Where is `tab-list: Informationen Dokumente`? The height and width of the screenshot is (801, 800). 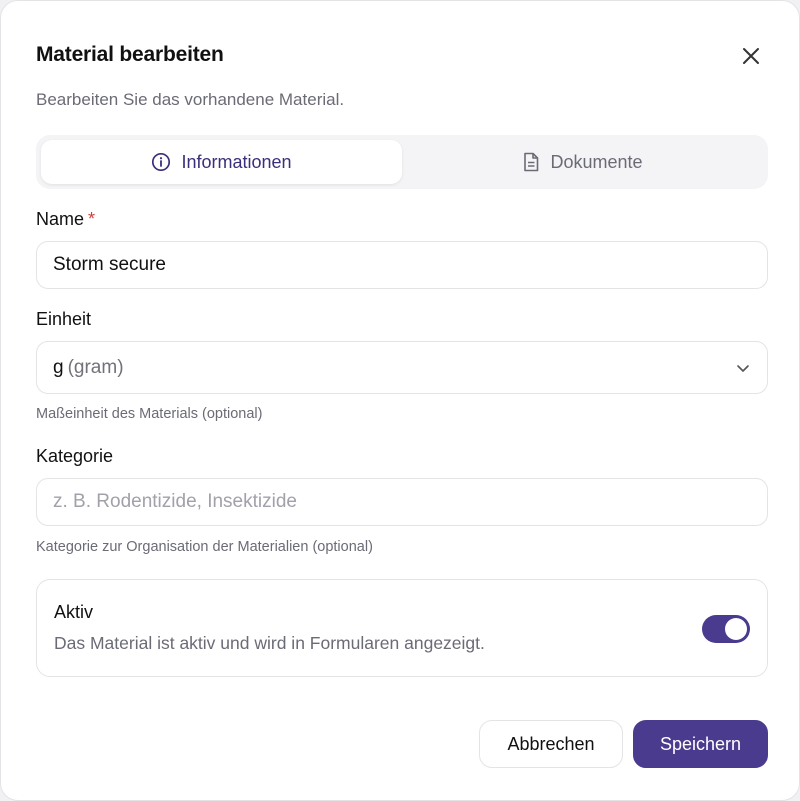
tab-list: Informationen Dokumente is located at coordinates (402, 162).